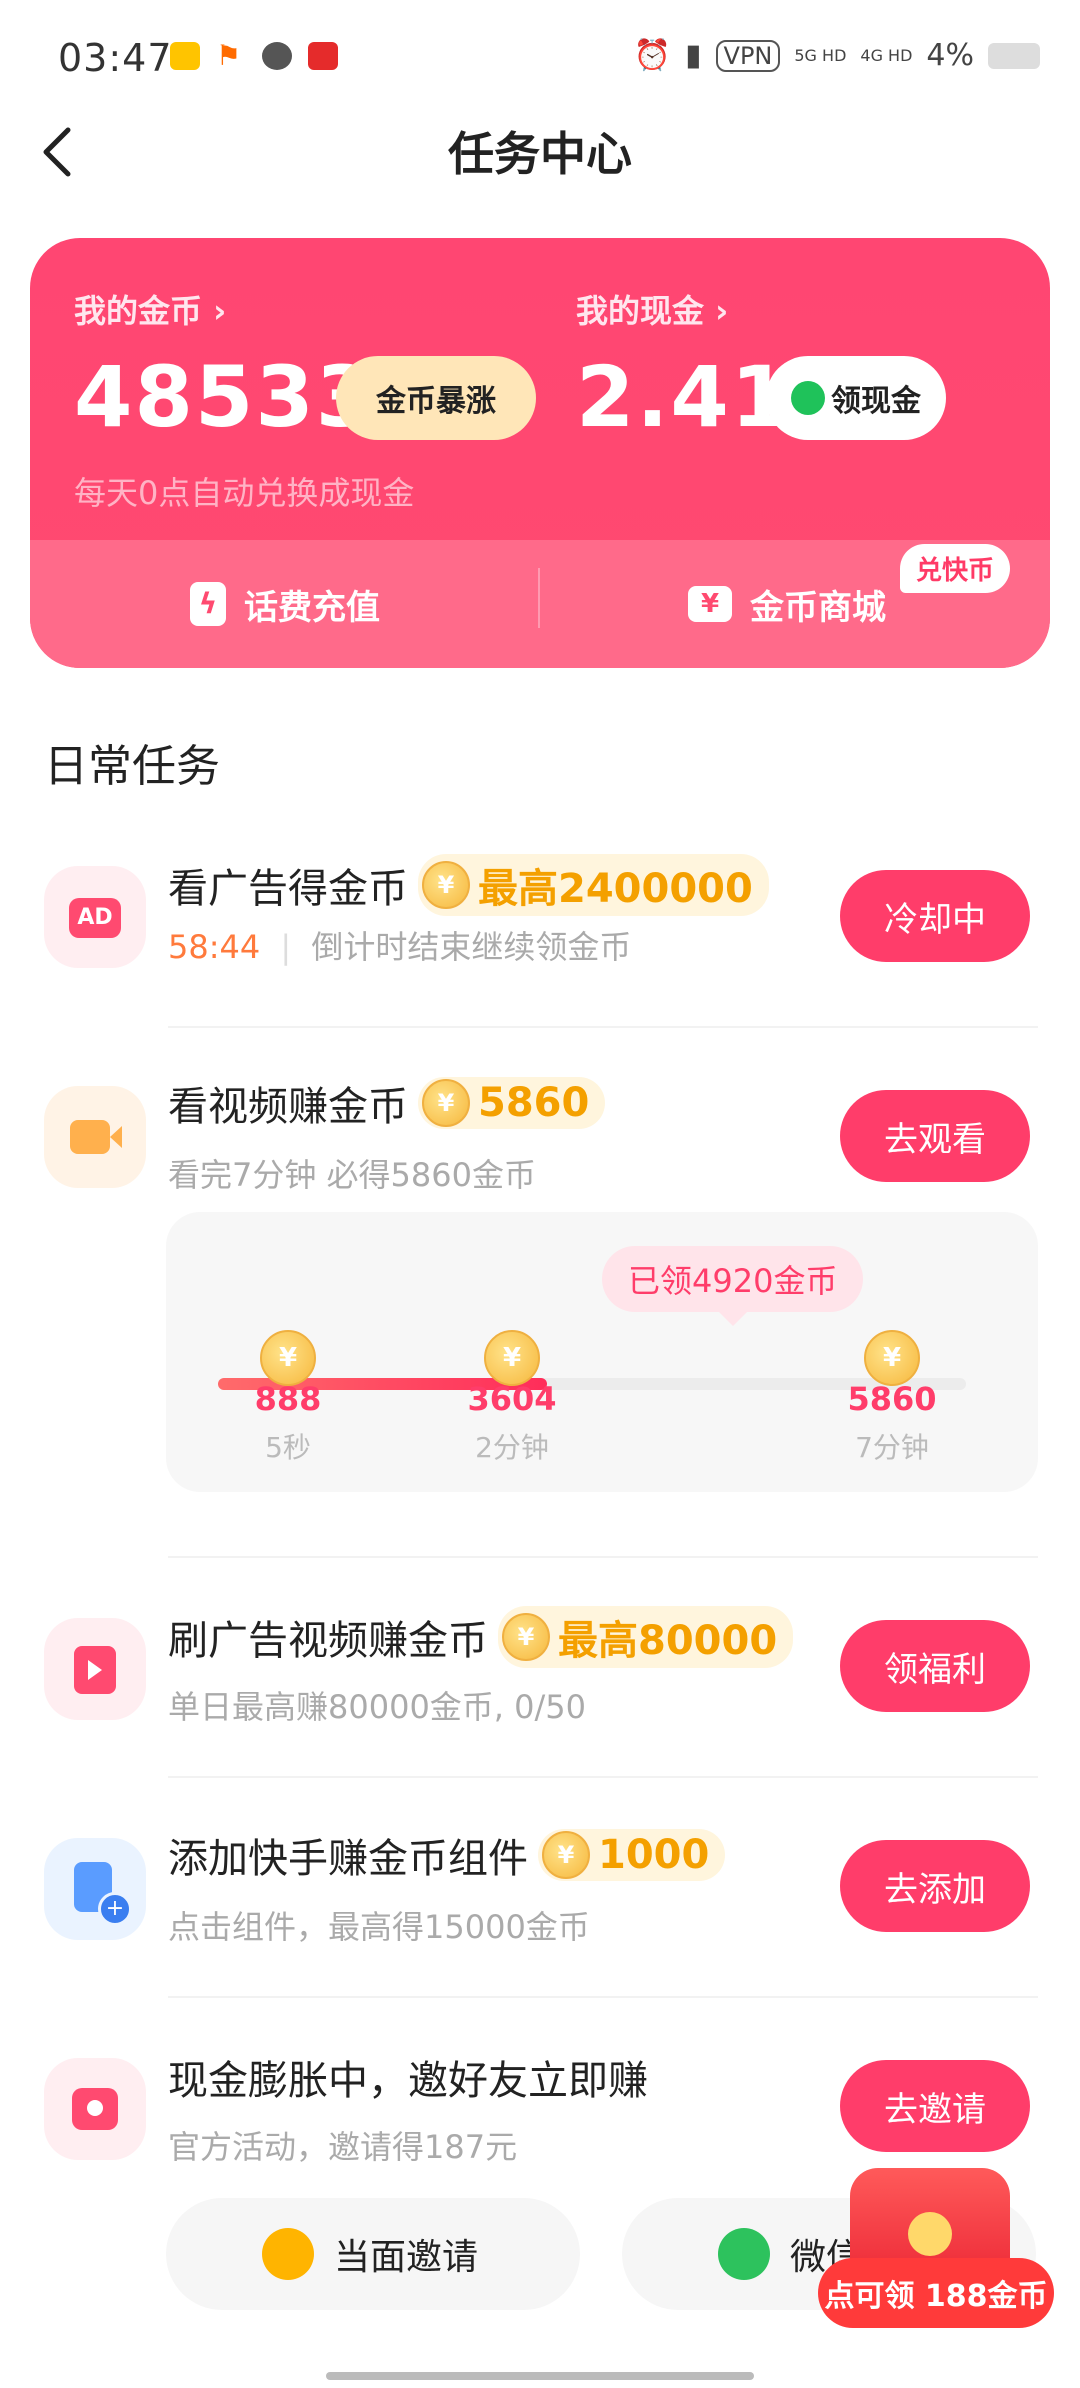  What do you see at coordinates (668, 1641) in the screenshot?
I see `reward-value: 最高80000` at bounding box center [668, 1641].